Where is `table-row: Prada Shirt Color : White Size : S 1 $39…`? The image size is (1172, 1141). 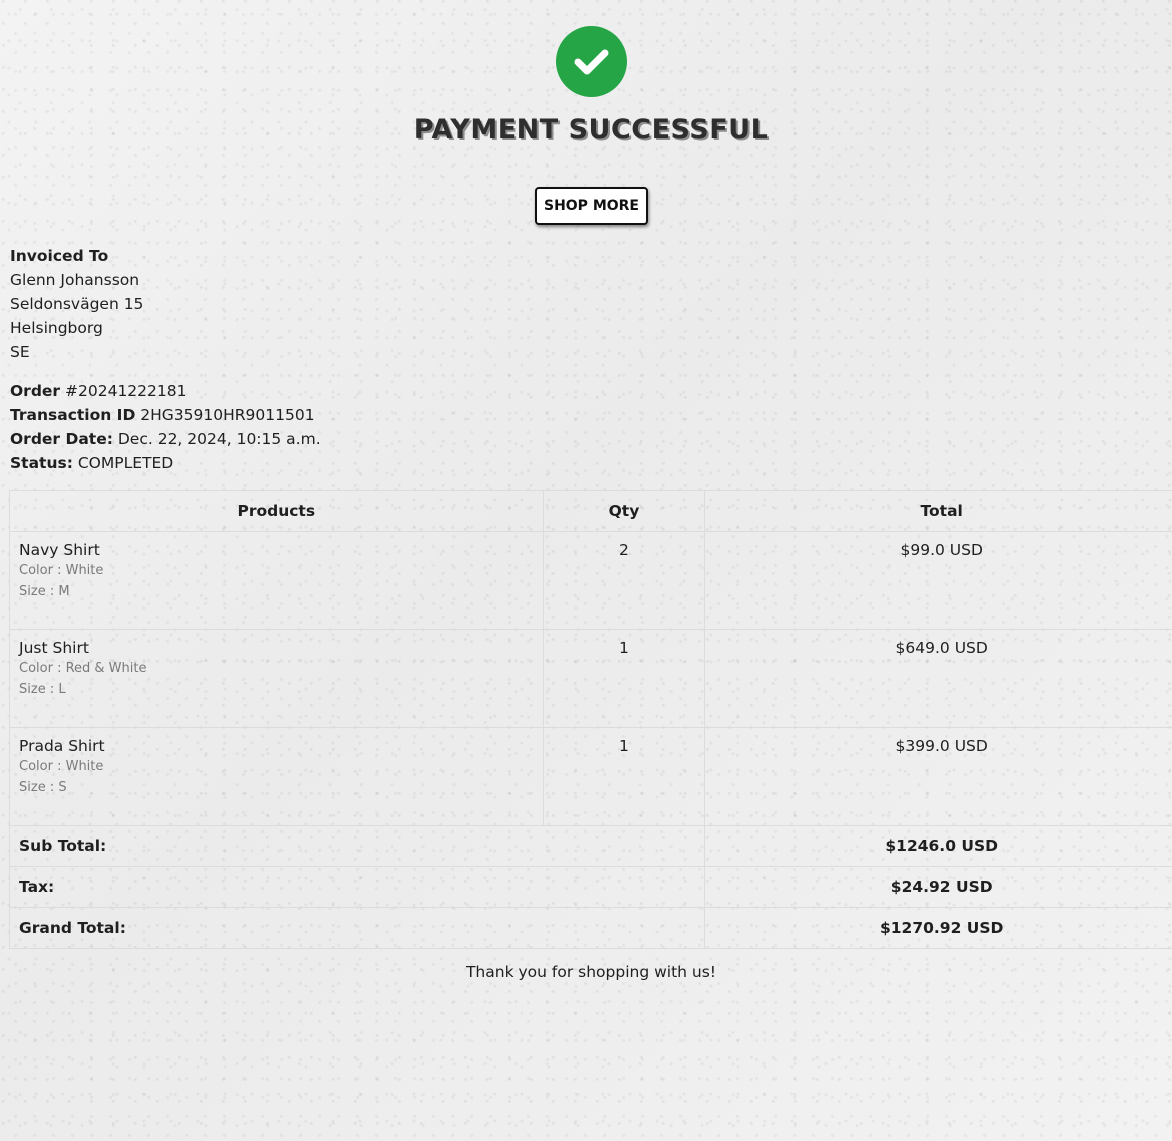 table-row: Prada Shirt Color : White Size : S 1 $39… is located at coordinates (590, 776).